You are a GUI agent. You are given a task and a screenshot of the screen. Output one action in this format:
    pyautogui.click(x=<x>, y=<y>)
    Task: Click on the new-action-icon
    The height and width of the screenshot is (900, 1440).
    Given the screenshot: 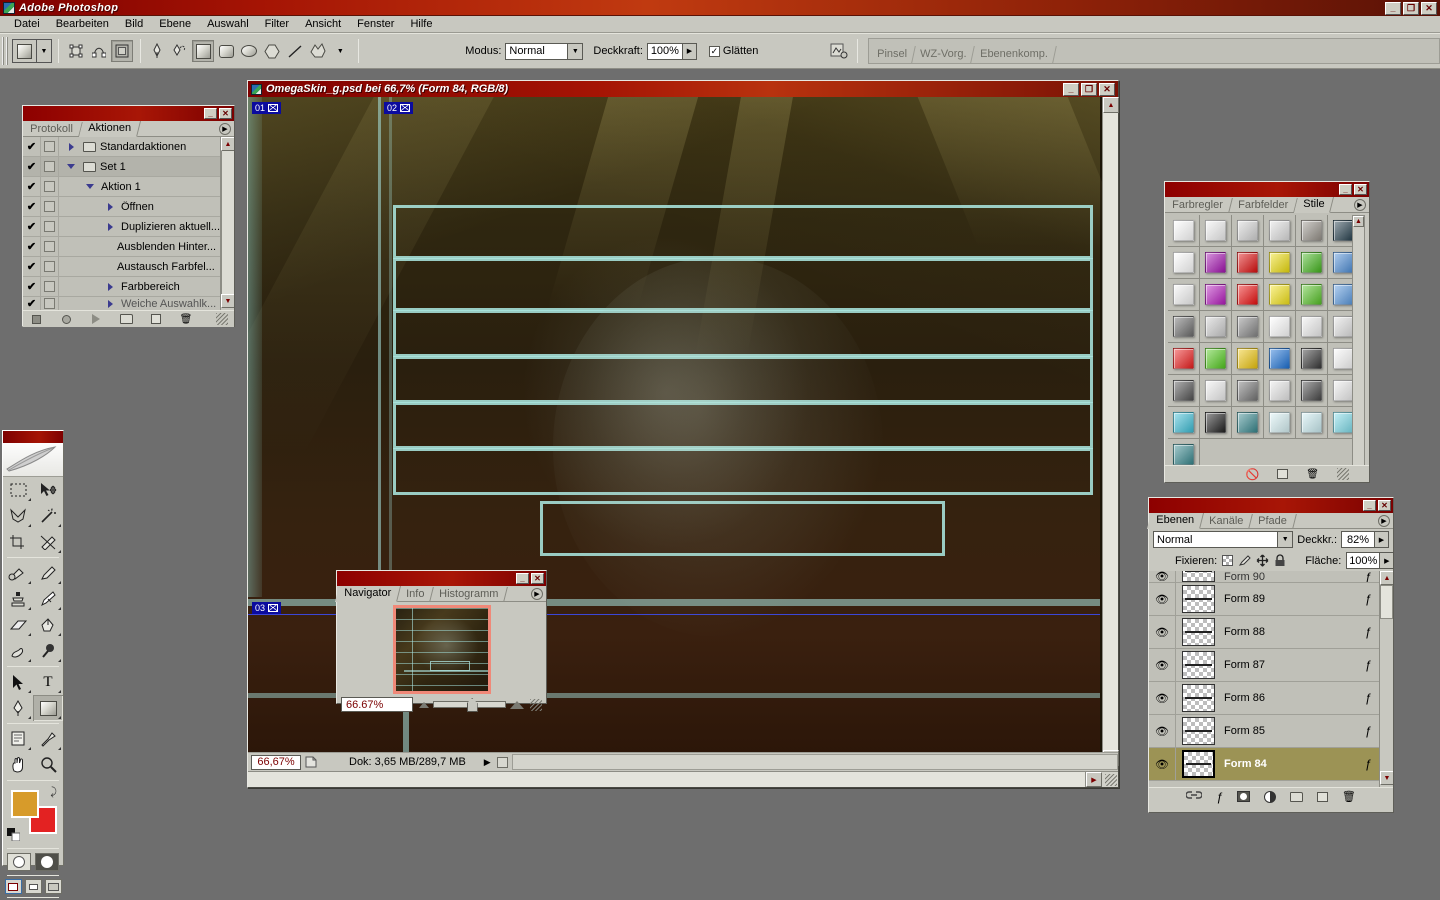 What is the action you would take?
    pyautogui.click(x=156, y=319)
    